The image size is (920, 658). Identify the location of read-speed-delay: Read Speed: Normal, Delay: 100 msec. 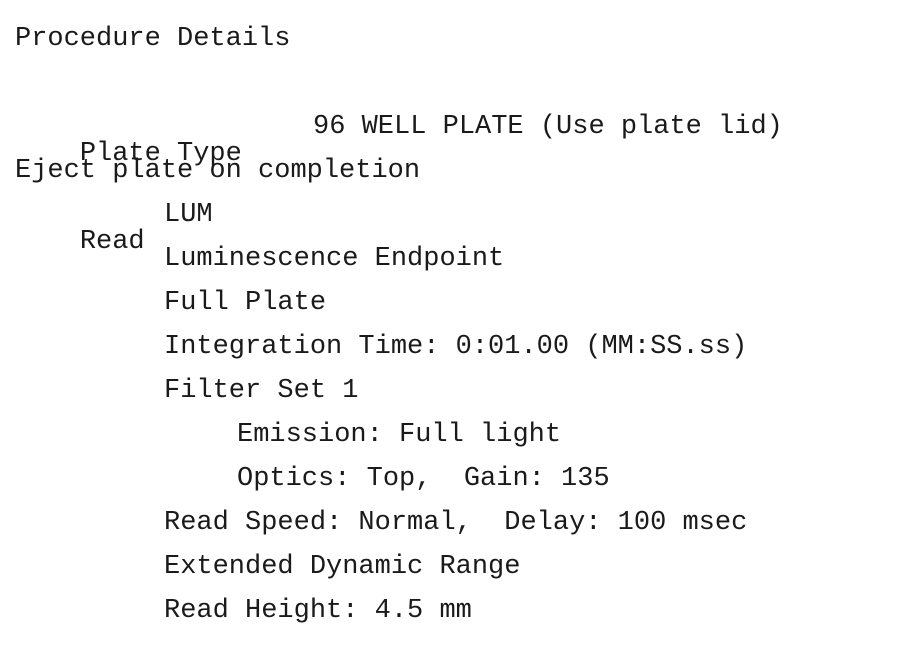
(456, 523).